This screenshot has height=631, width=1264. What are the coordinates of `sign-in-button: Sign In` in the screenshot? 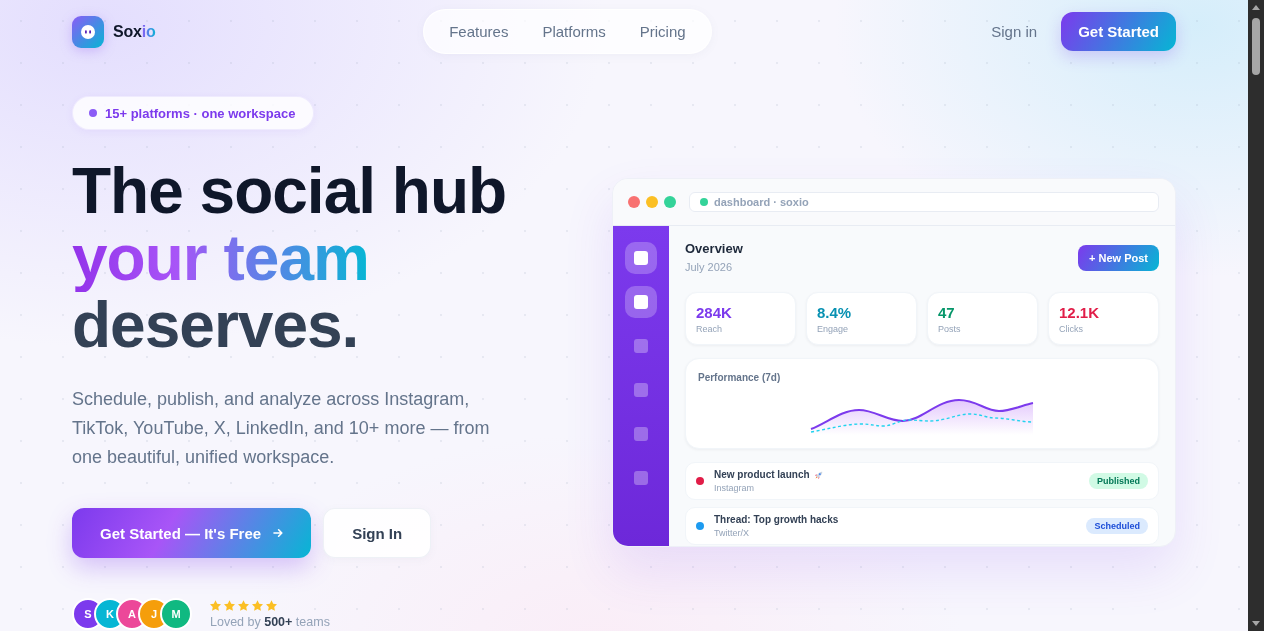 It's located at (377, 533).